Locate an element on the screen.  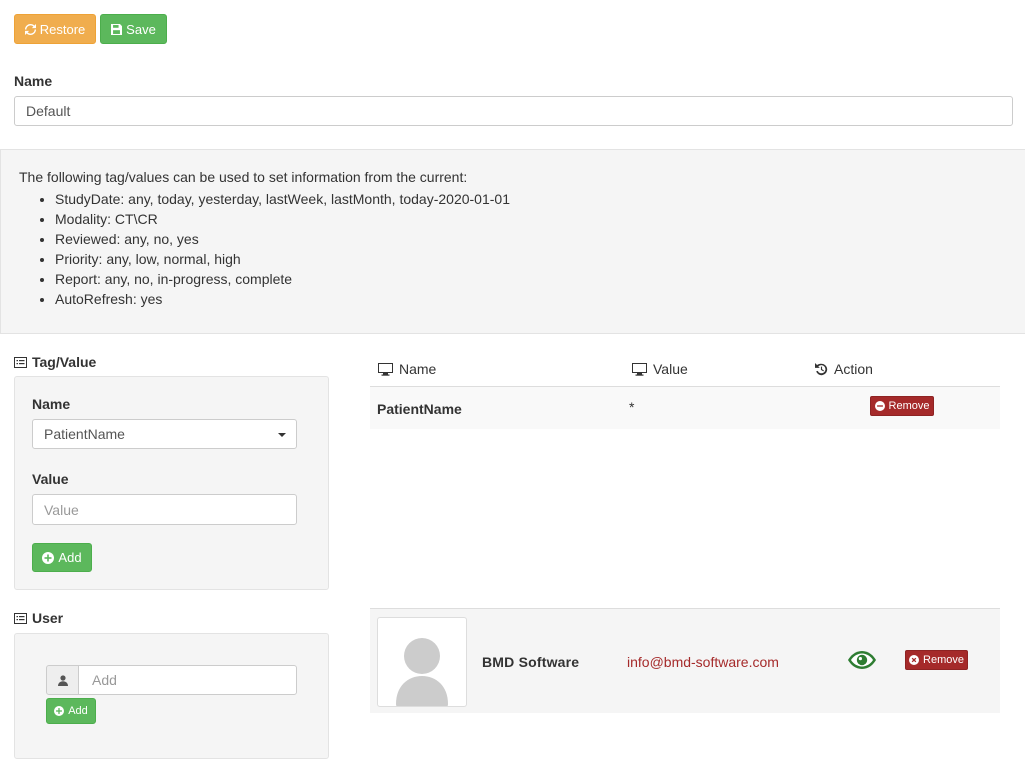
refresh-icon is located at coordinates (30, 29).